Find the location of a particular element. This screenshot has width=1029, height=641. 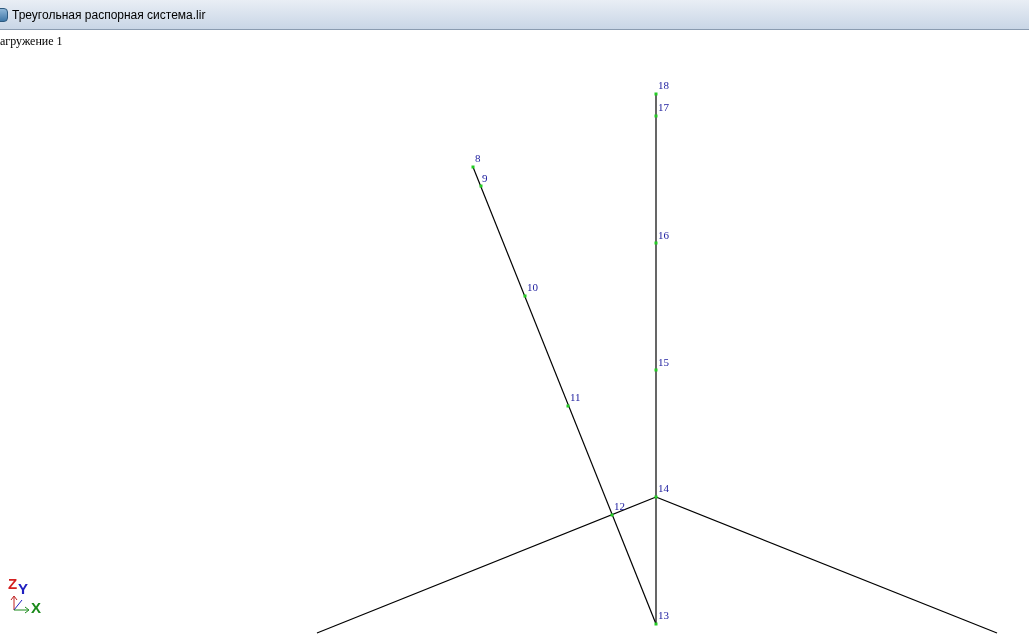

load-case-label: агружение 1 is located at coordinates (31, 41).